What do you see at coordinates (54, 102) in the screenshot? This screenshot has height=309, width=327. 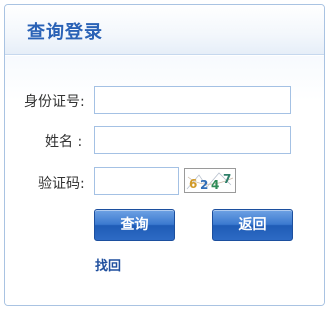 I see `id-number-label: 身份证号:` at bounding box center [54, 102].